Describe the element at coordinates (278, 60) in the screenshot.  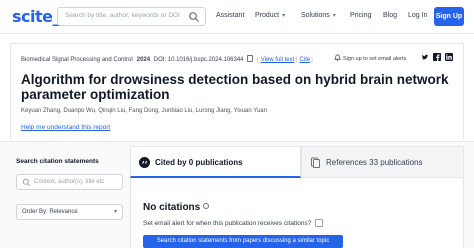
I see `view-full-text-link: View full text` at that location.